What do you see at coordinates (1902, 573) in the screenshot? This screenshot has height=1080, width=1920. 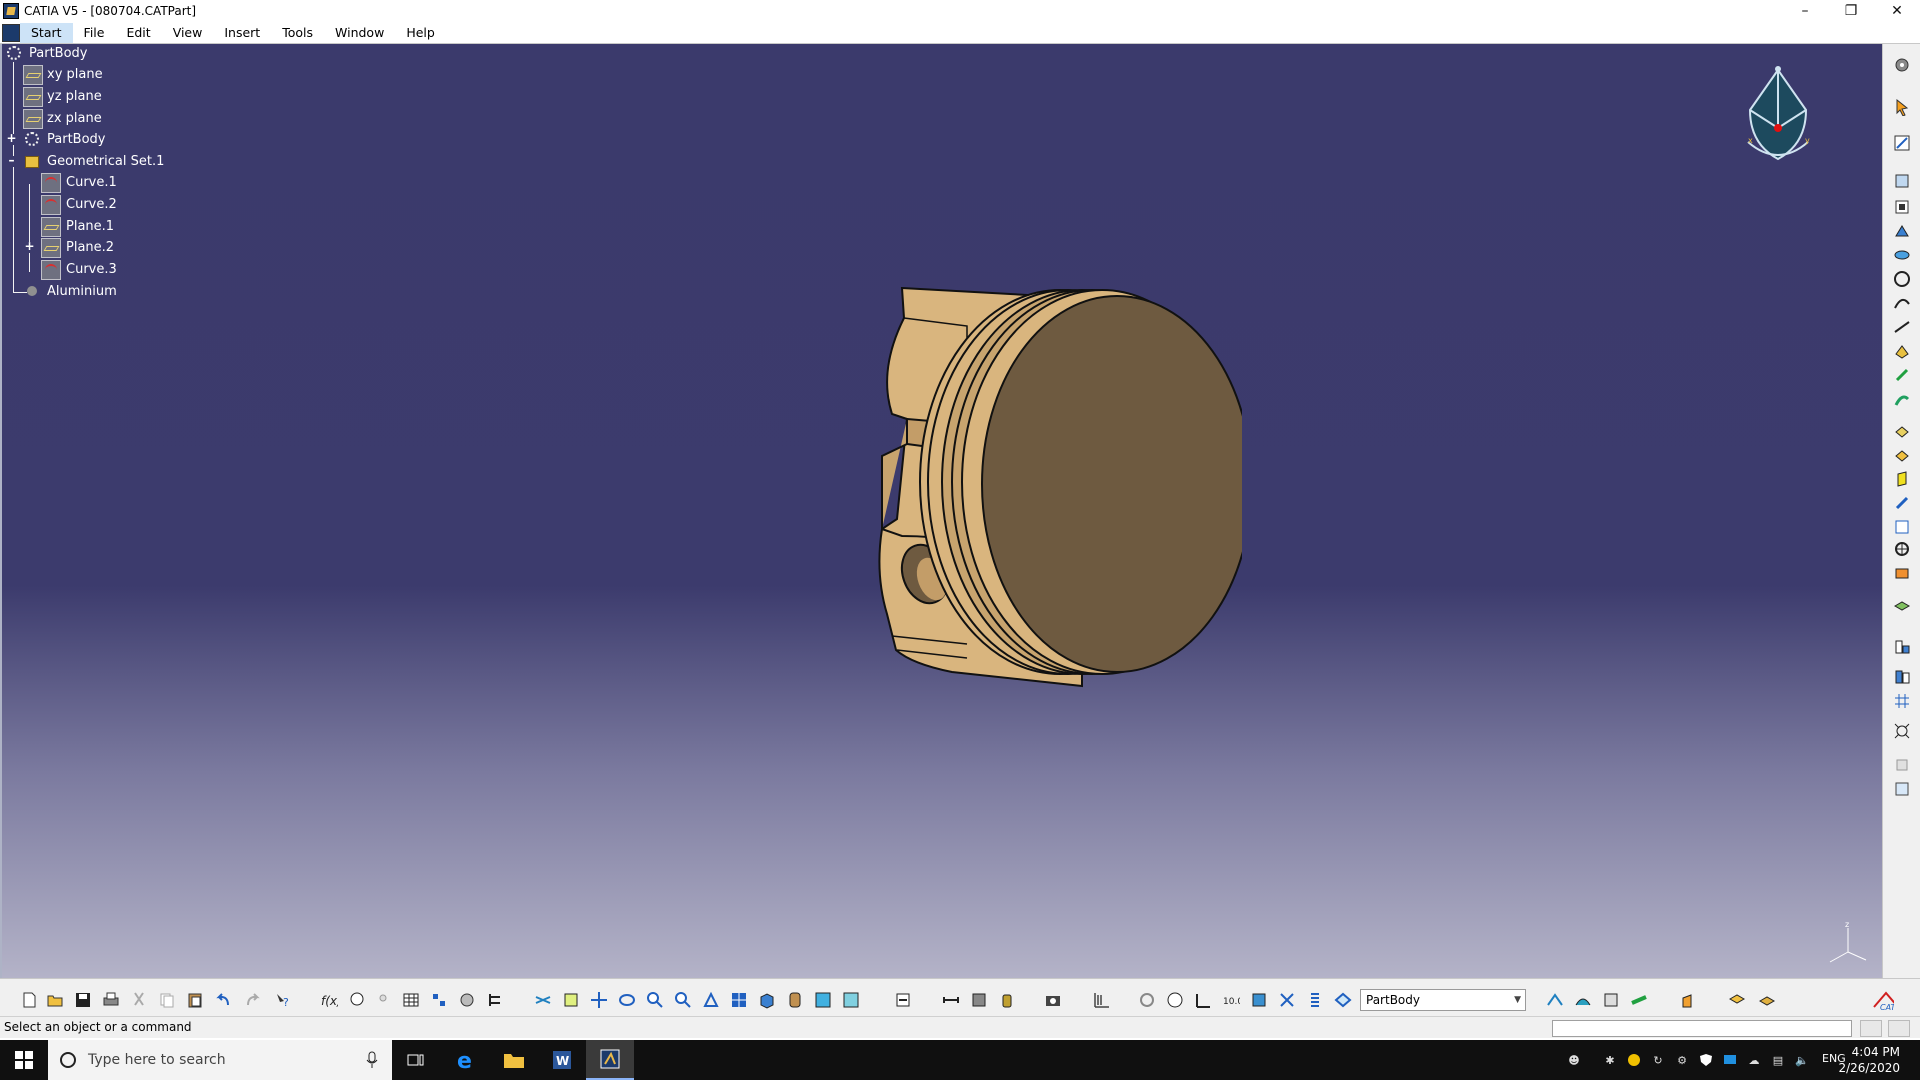 I see `fillet-icon` at bounding box center [1902, 573].